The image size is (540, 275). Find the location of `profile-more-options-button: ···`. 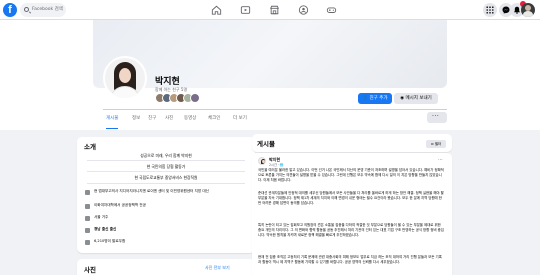

profile-more-options-button: ··· is located at coordinates (437, 117).